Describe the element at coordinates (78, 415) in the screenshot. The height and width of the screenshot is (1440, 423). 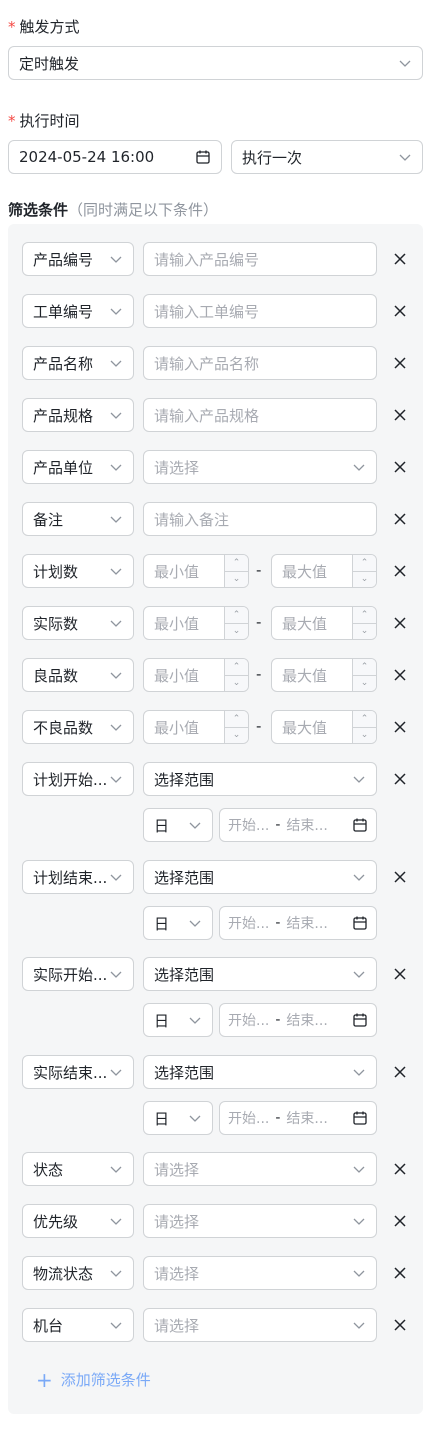
I see `filter-field-select: 产品规格` at that location.